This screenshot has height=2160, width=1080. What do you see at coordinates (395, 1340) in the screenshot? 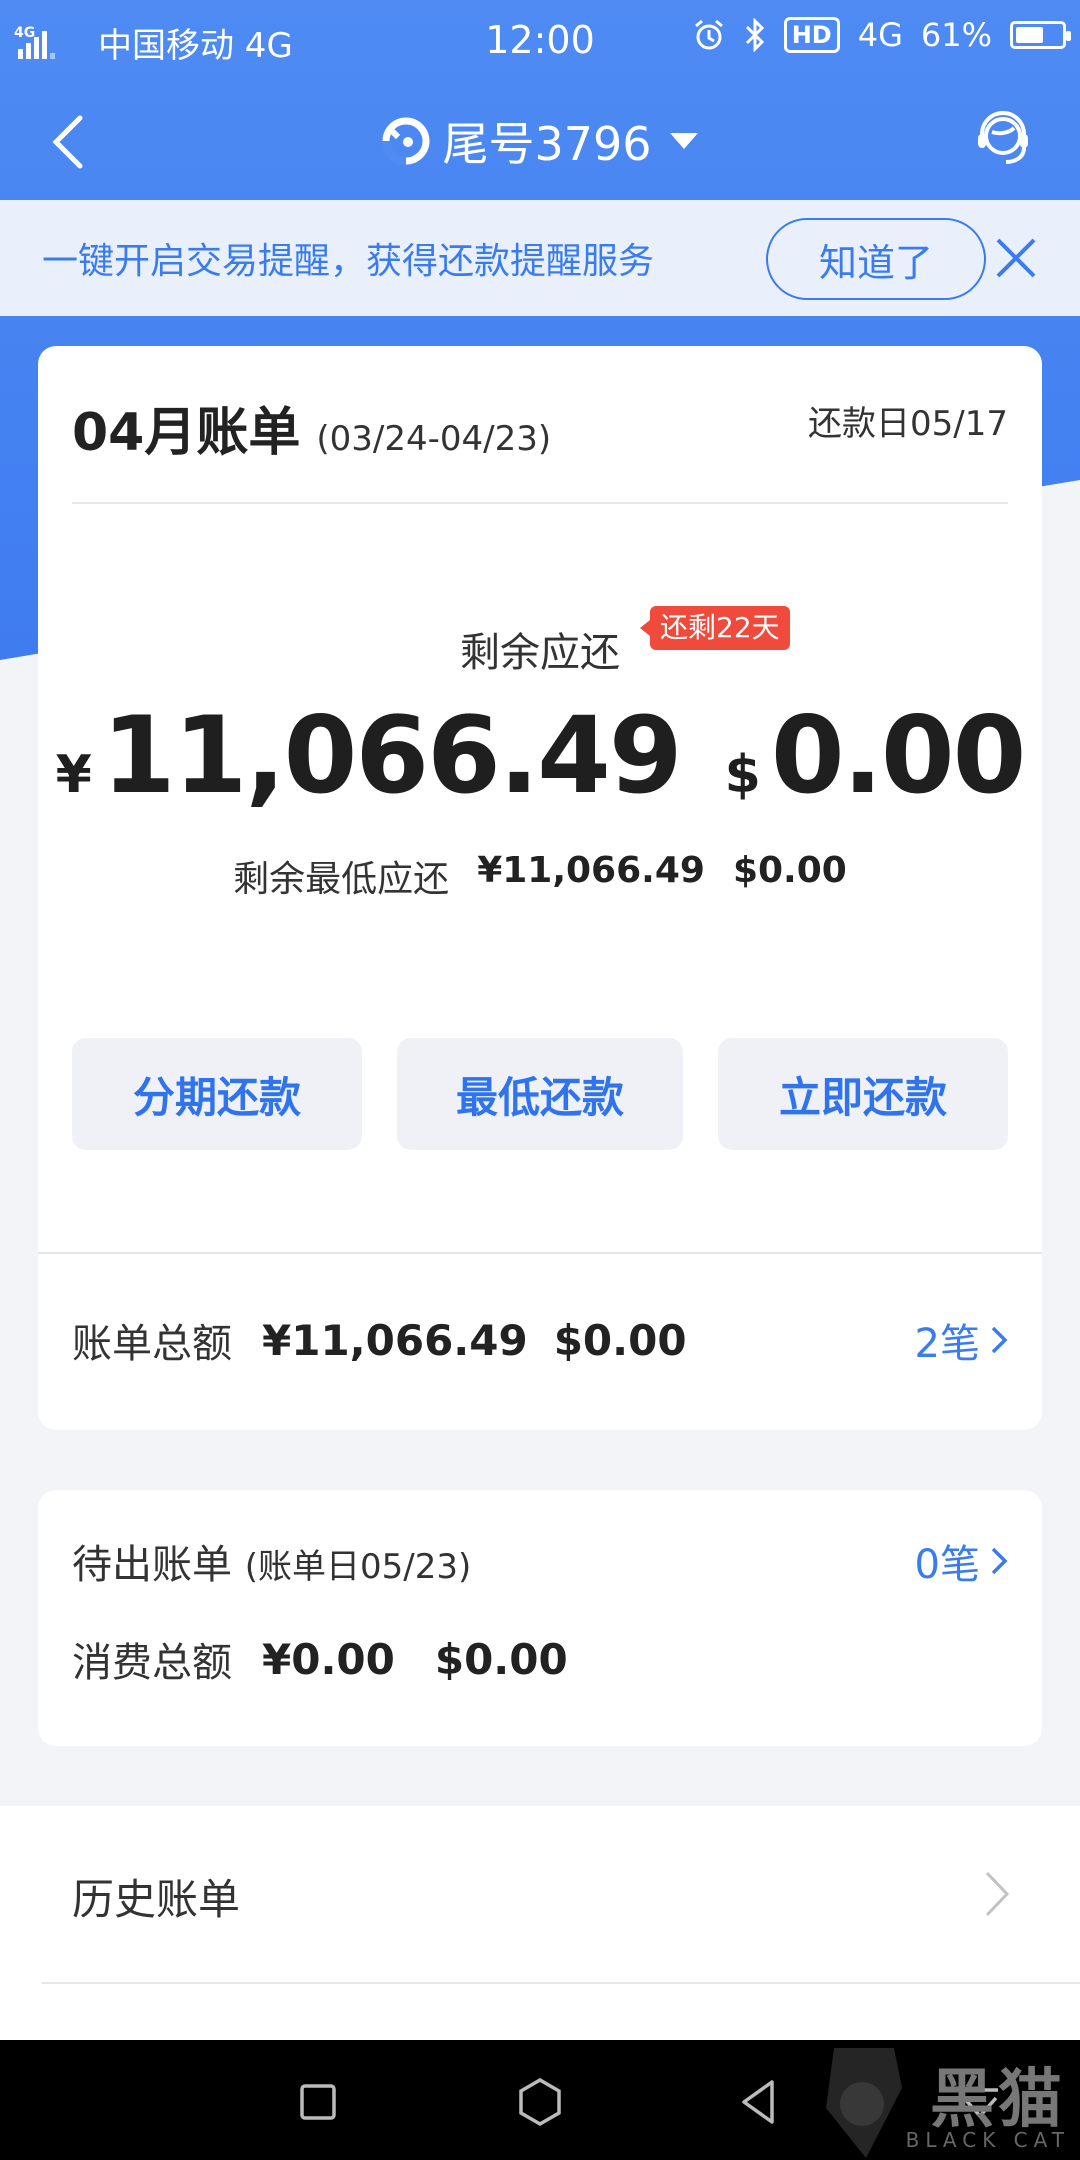
I see `total-rmb: ¥11,066.49` at bounding box center [395, 1340].